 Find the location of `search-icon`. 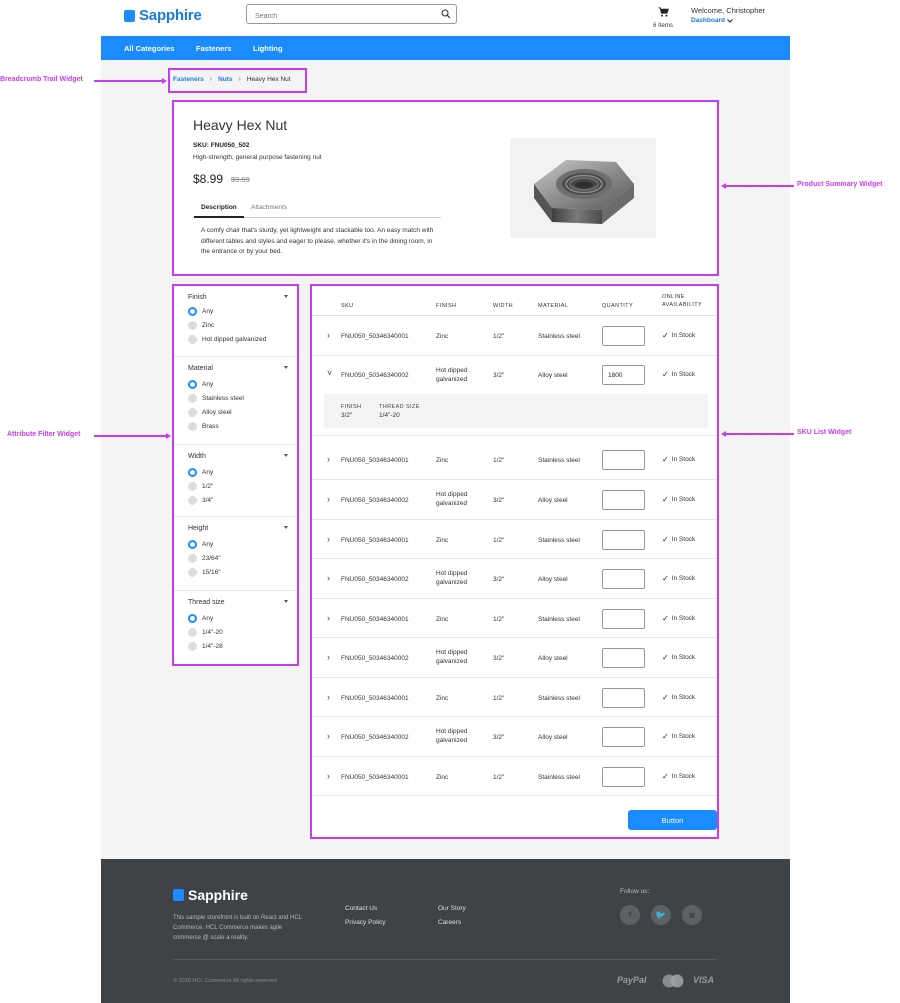

search-icon is located at coordinates (446, 14).